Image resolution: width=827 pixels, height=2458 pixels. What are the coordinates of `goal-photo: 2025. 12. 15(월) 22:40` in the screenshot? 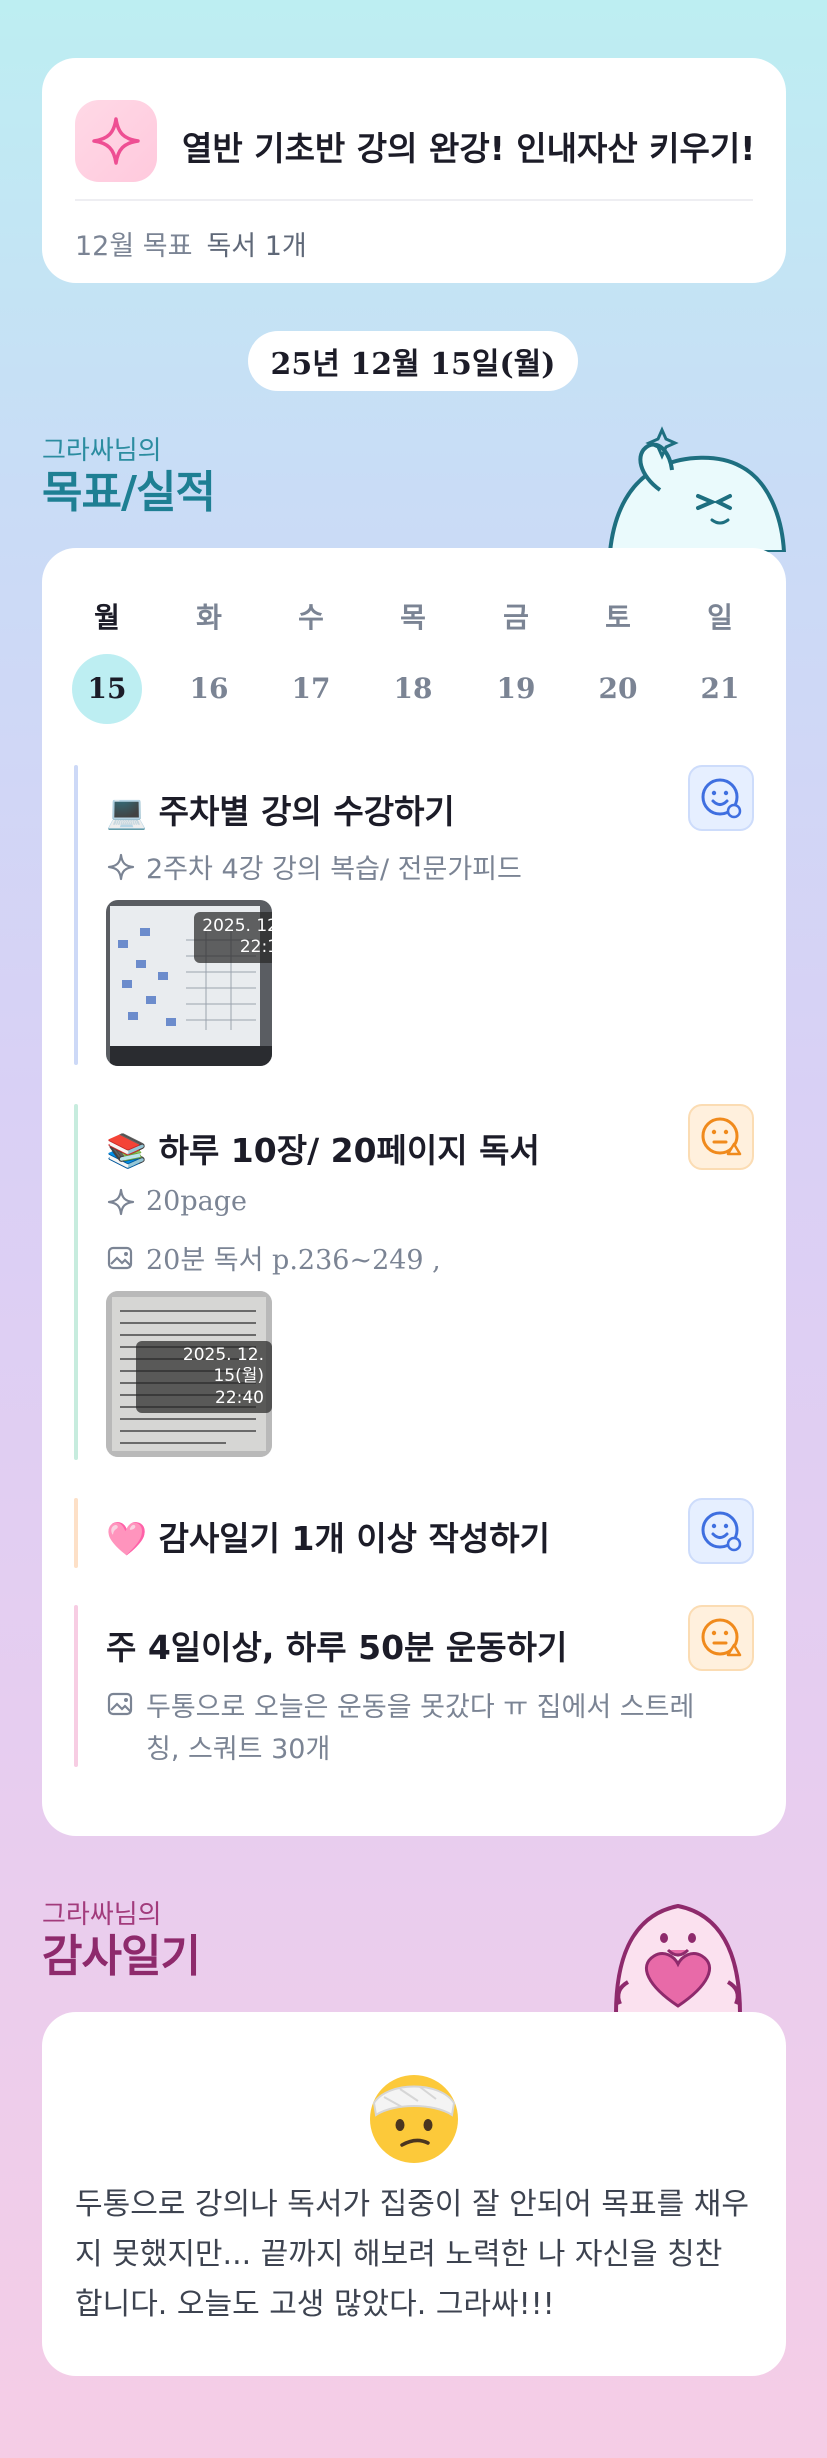 It's located at (189, 1374).